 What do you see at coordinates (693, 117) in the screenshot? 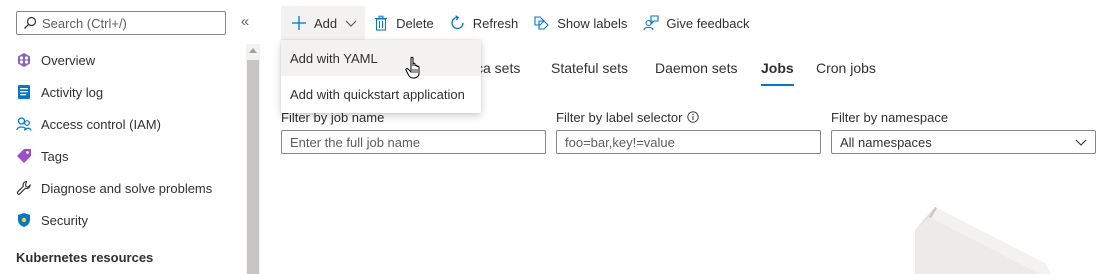
I see `info-icon` at bounding box center [693, 117].